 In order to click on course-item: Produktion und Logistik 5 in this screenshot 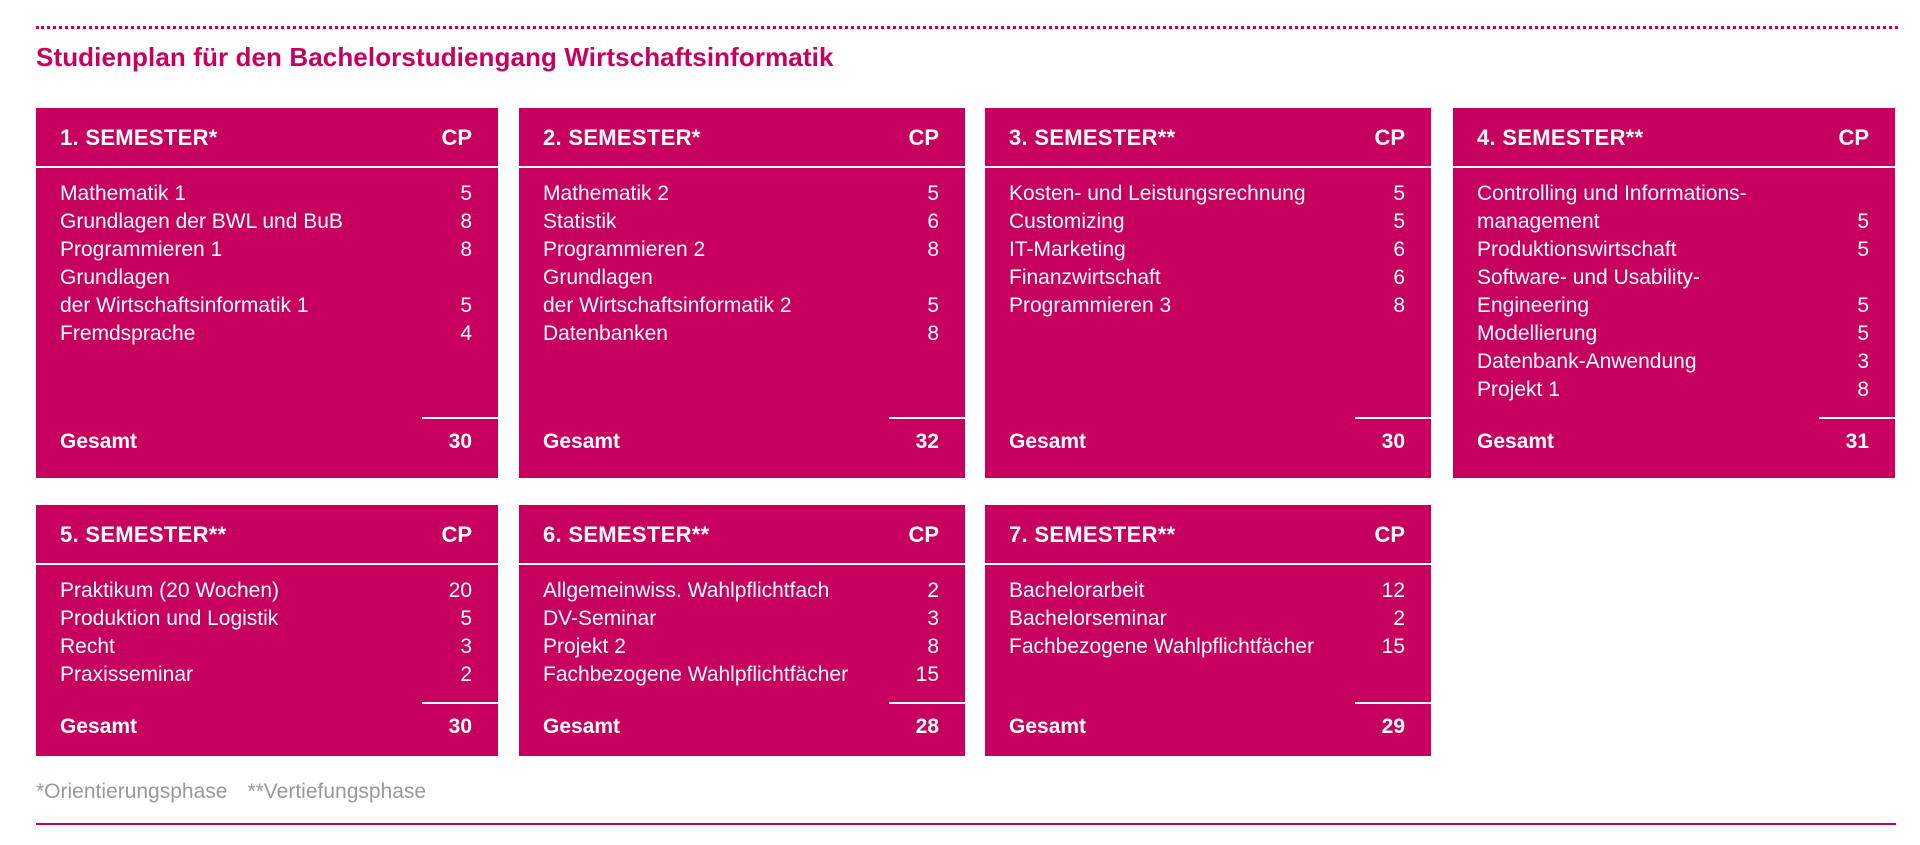, I will do `click(266, 619)`.